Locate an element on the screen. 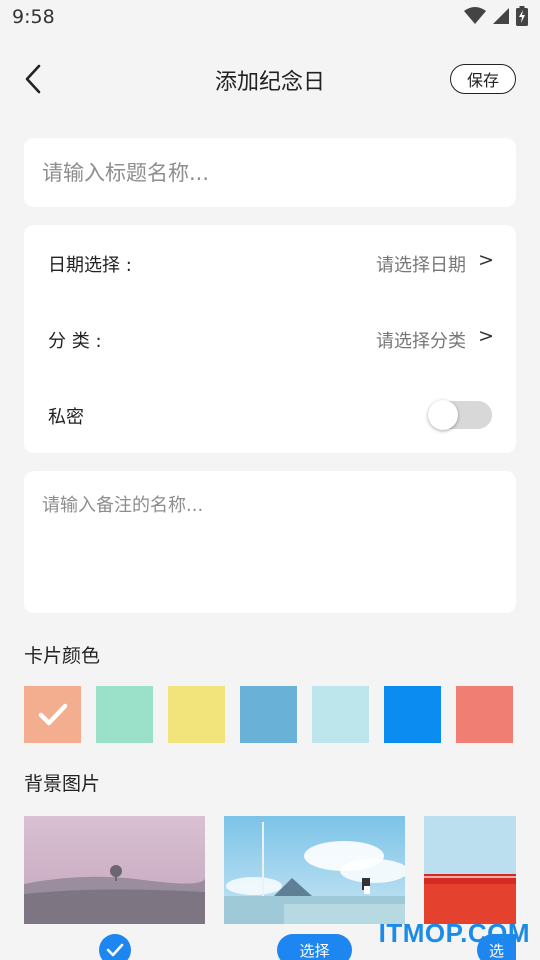 The height and width of the screenshot is (960, 540). signal-icon is located at coordinates (501, 16).